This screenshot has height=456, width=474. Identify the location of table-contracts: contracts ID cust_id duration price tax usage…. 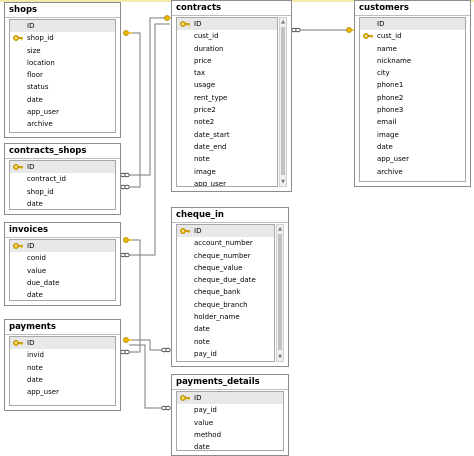
(231, 96).